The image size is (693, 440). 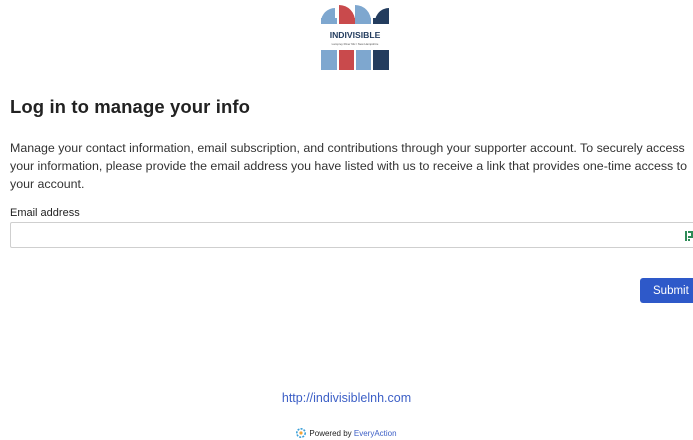 I want to click on logo-name: INDIVISIBLE, so click(x=355, y=35).